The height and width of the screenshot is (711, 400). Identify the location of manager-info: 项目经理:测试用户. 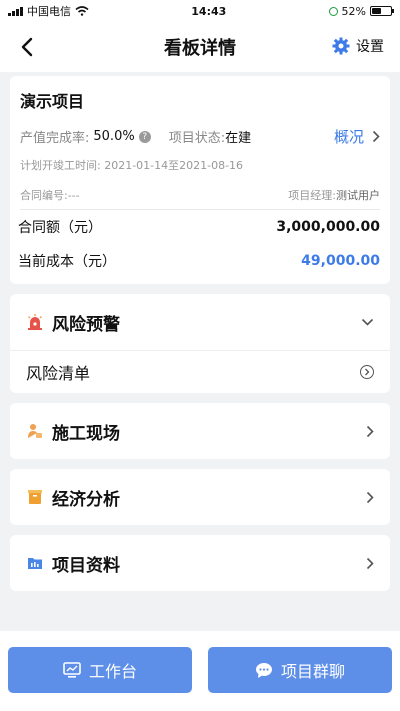
(334, 195).